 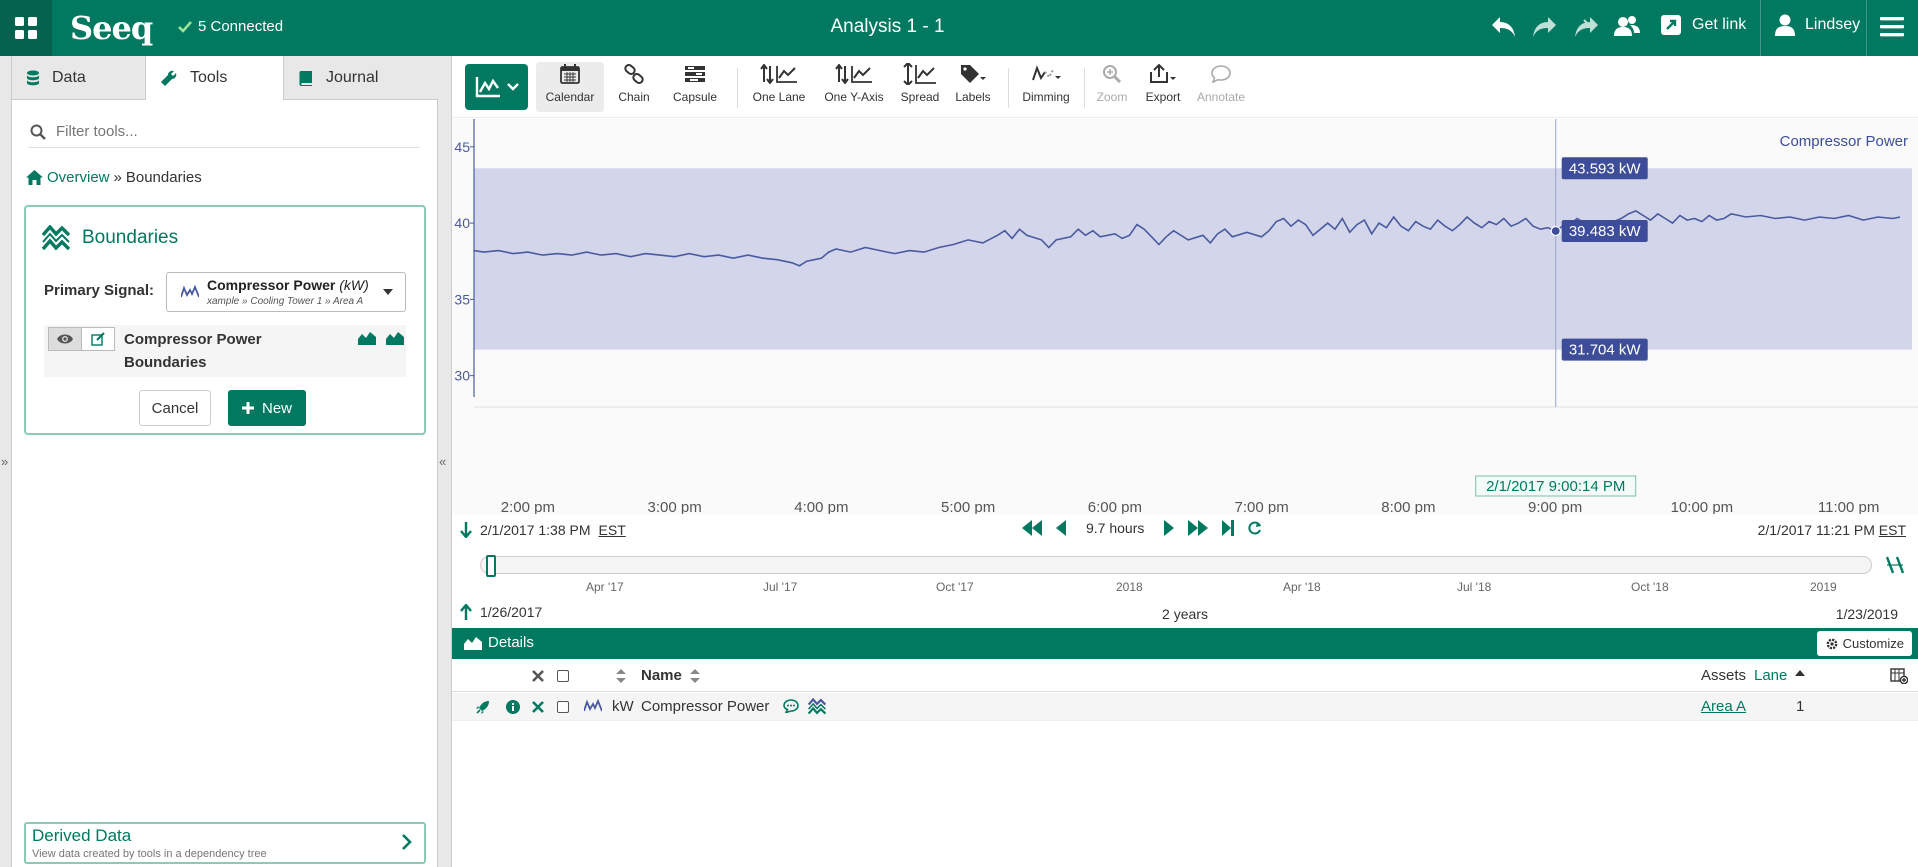 What do you see at coordinates (1866, 28) in the screenshot?
I see `header-divider` at bounding box center [1866, 28].